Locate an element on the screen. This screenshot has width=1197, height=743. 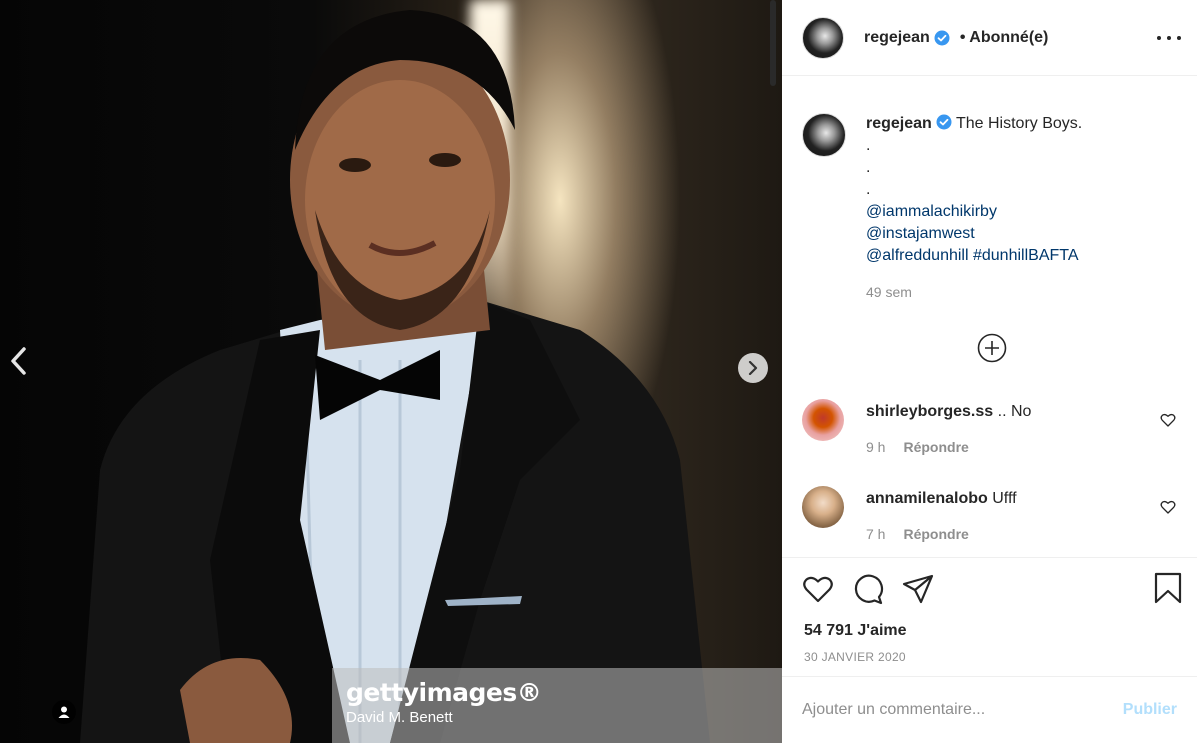
comment-text: shirleyborges.ss .. No is located at coordinates (948, 412).